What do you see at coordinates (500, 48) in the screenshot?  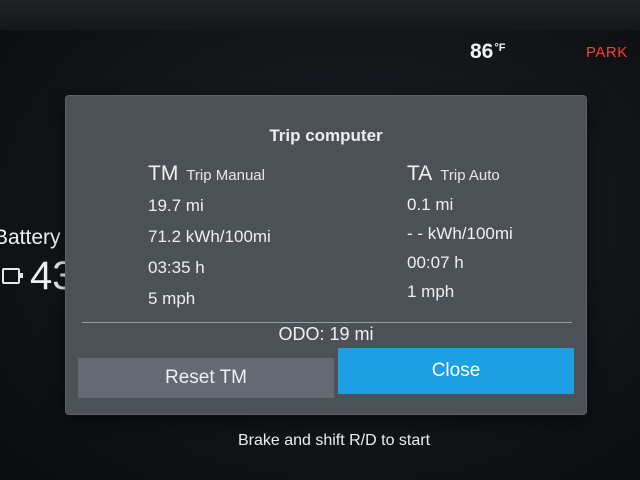 I see `temperature-unit: °F` at bounding box center [500, 48].